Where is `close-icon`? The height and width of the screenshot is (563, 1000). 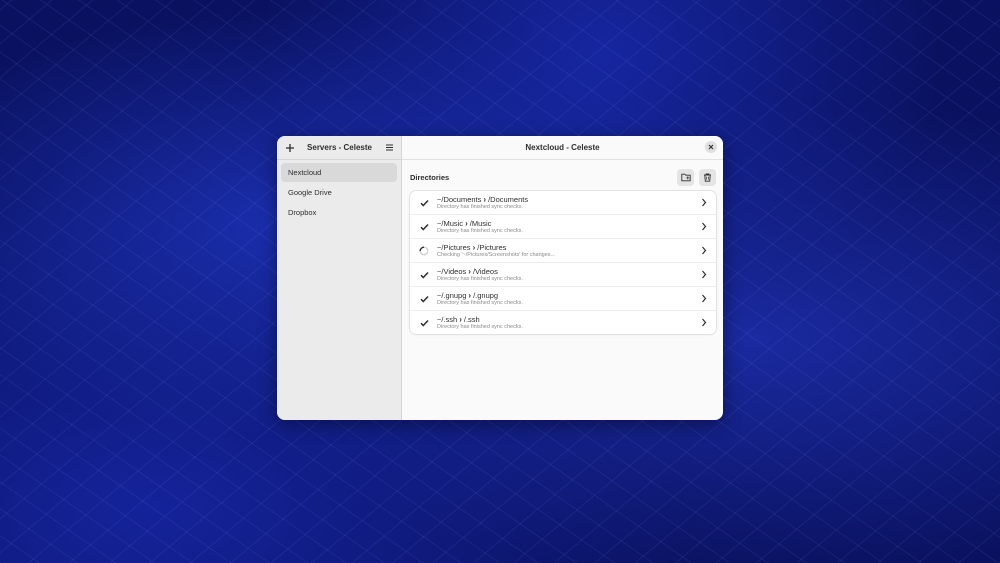
close-icon is located at coordinates (711, 147).